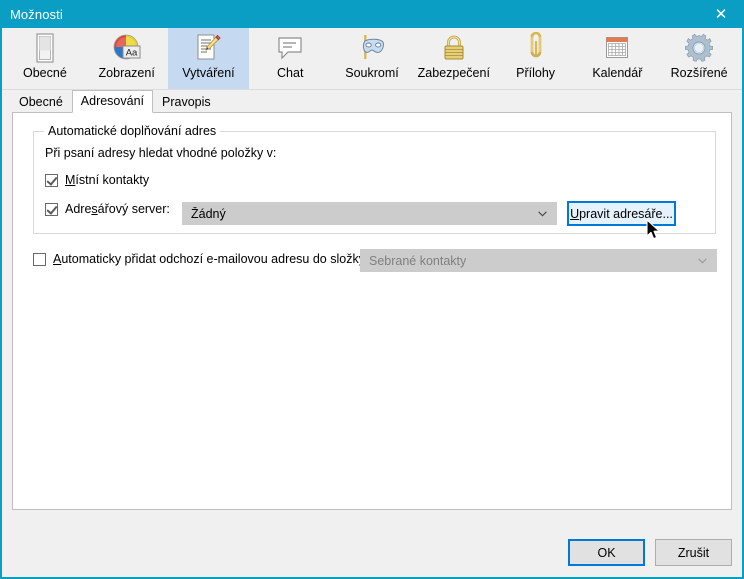  Describe the element at coordinates (536, 48) in the screenshot. I see `paperclip-icon` at that location.